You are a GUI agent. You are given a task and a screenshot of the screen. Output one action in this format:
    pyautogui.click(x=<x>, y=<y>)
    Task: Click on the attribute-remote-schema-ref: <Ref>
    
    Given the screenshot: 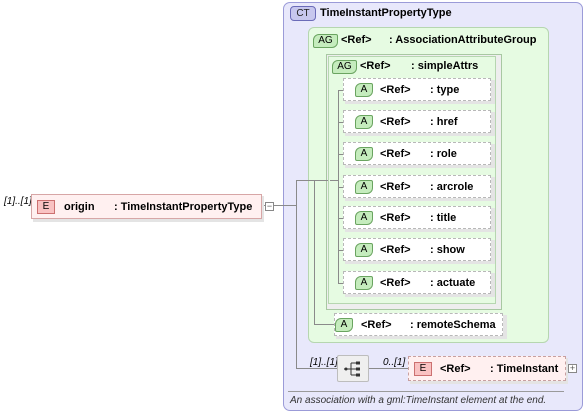 What is the action you would take?
    pyautogui.click(x=376, y=325)
    